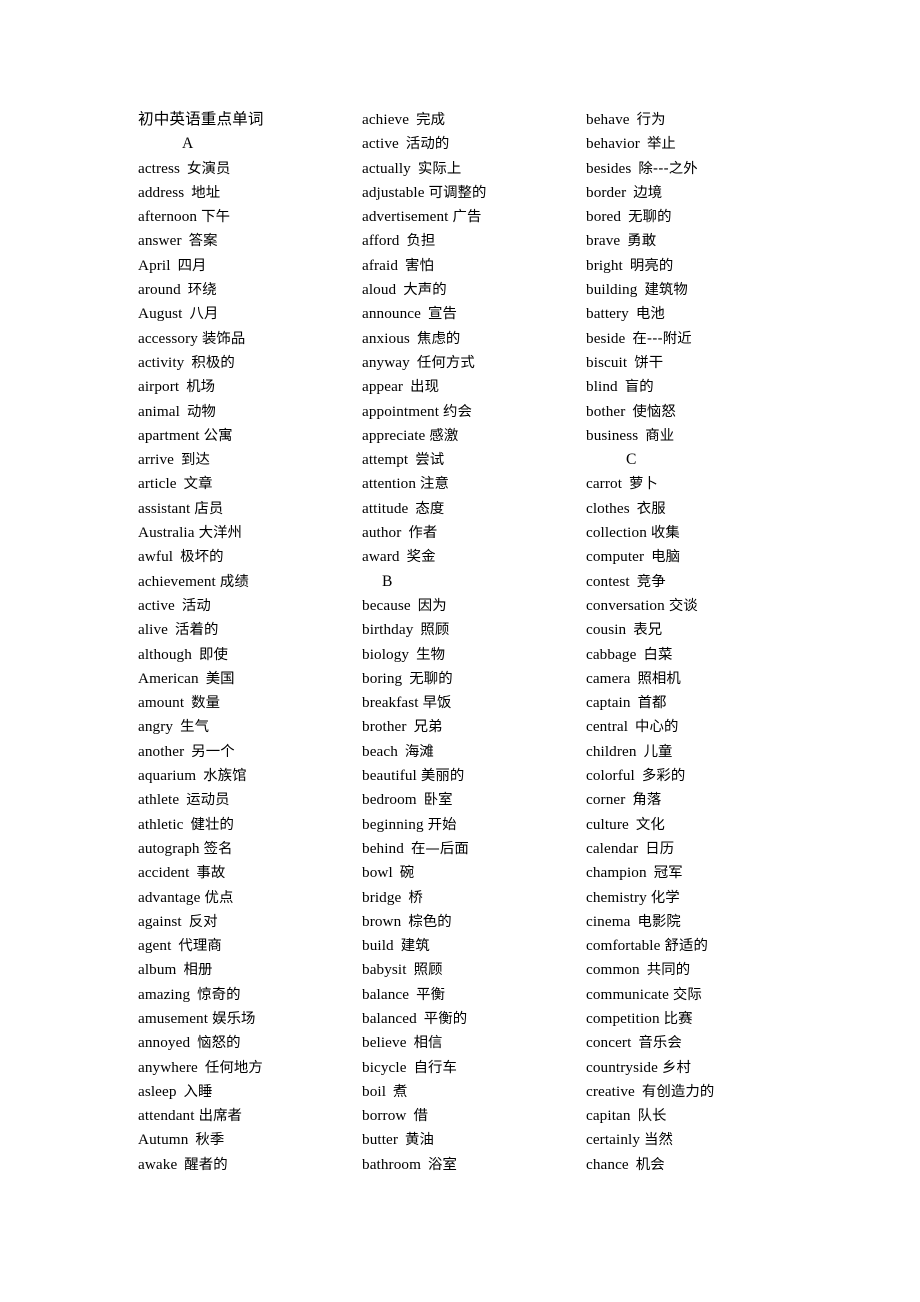  Describe the element at coordinates (250, 193) in the screenshot. I see `vocabulary-entry: address 地址` at that location.